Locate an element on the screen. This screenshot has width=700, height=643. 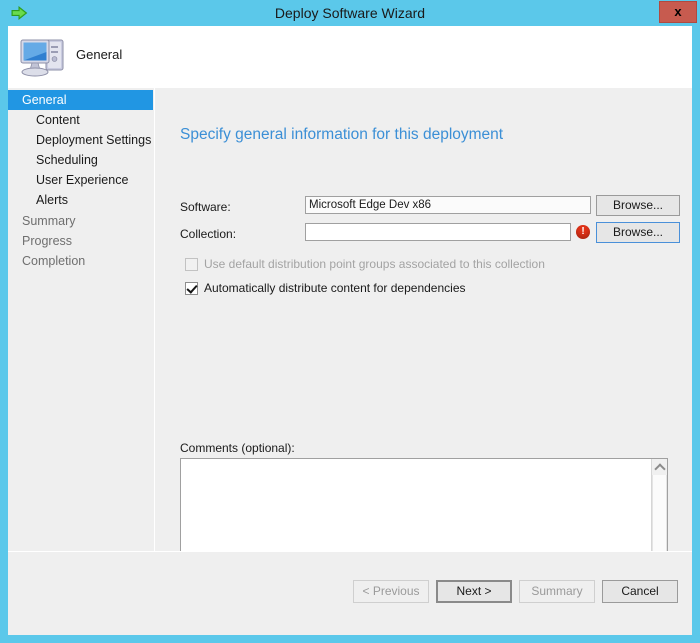
use-default-dp-groups-checkbox is located at coordinates (191, 264).